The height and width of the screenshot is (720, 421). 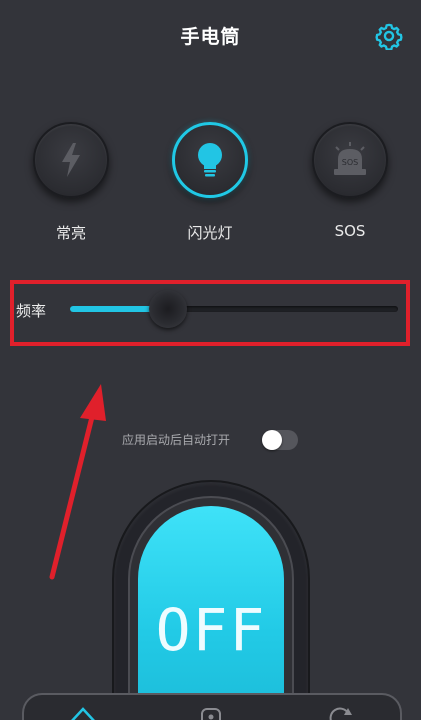 I want to click on mode-flash-label: 闪光灯, so click(x=210, y=233).